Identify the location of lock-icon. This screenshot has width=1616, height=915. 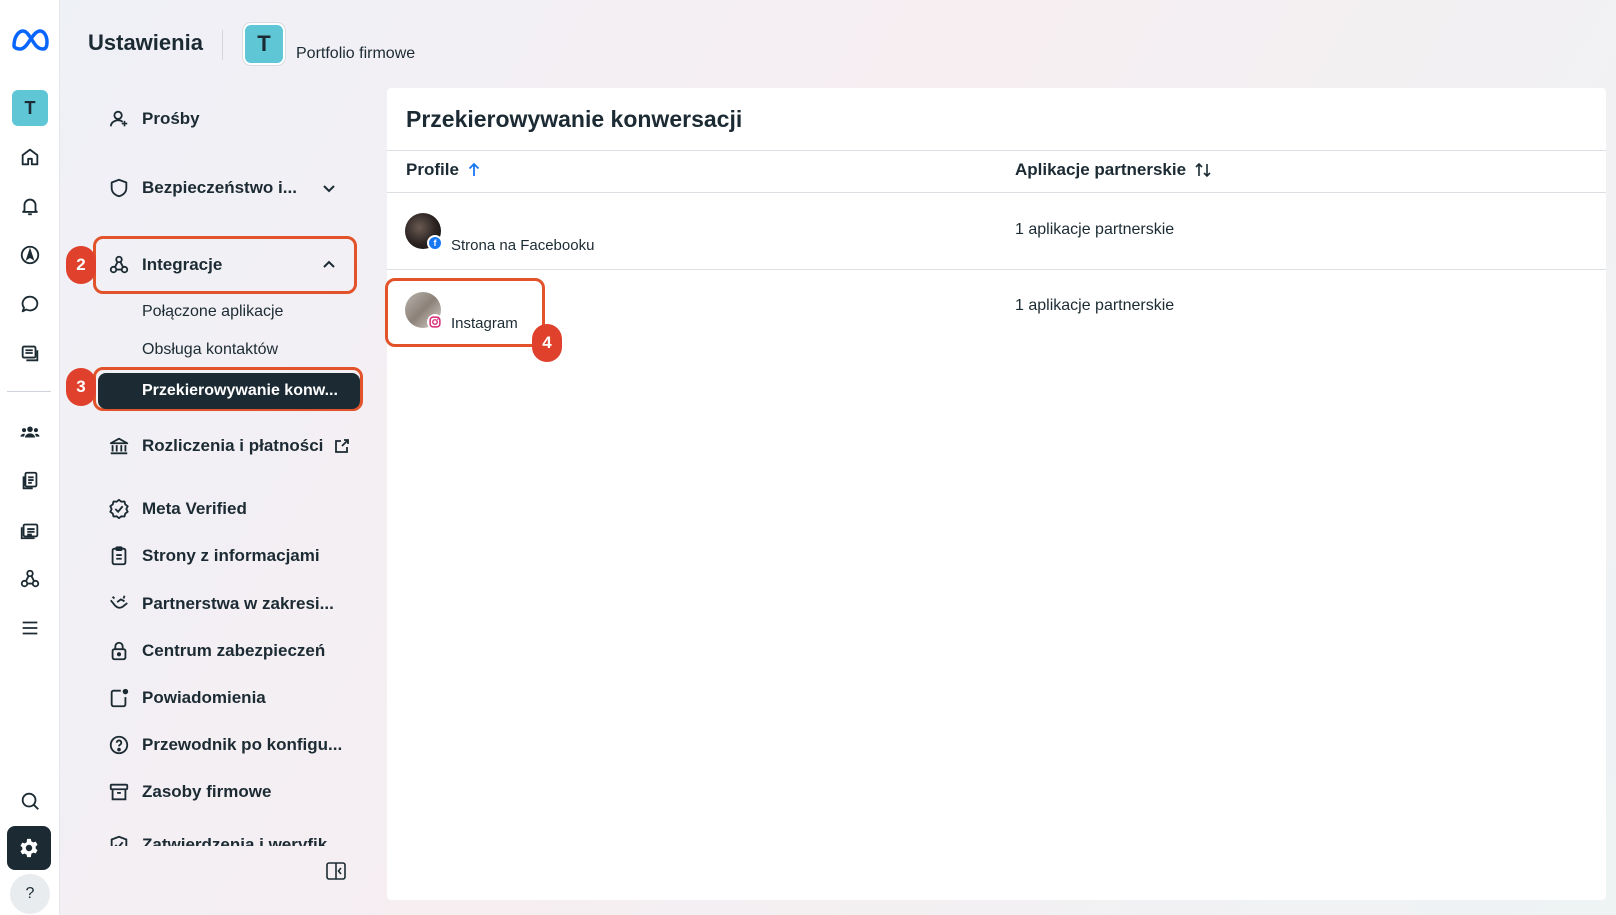
(119, 651).